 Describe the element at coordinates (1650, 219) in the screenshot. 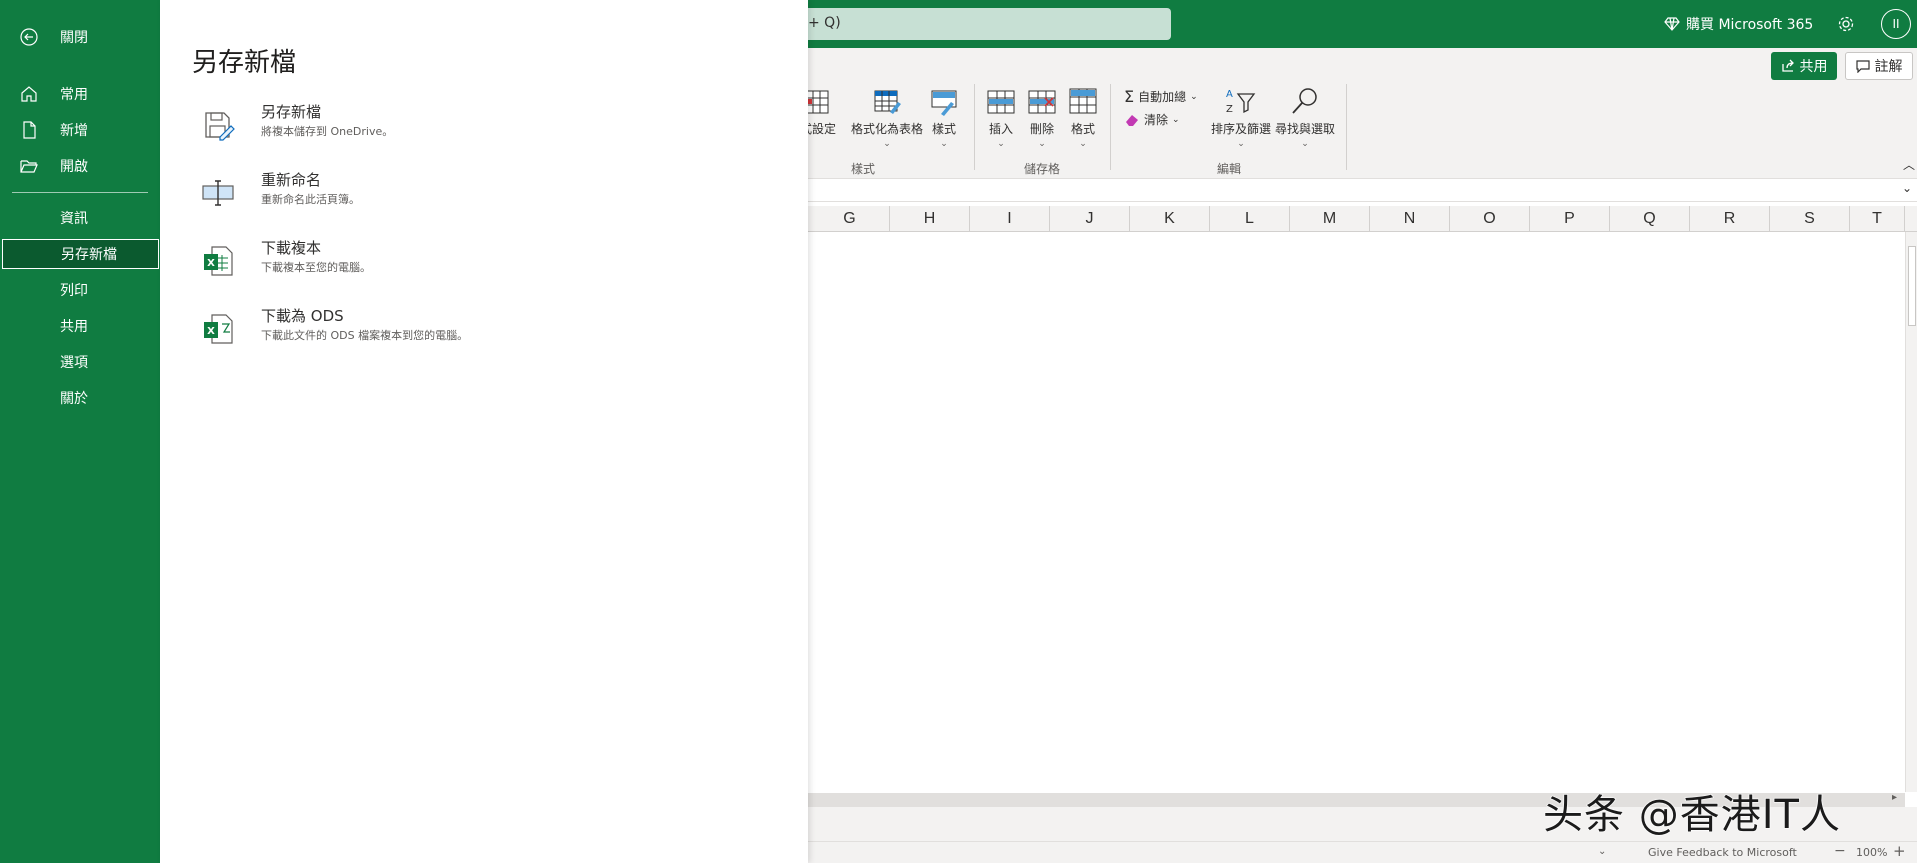

I see `column-header: Q` at that location.